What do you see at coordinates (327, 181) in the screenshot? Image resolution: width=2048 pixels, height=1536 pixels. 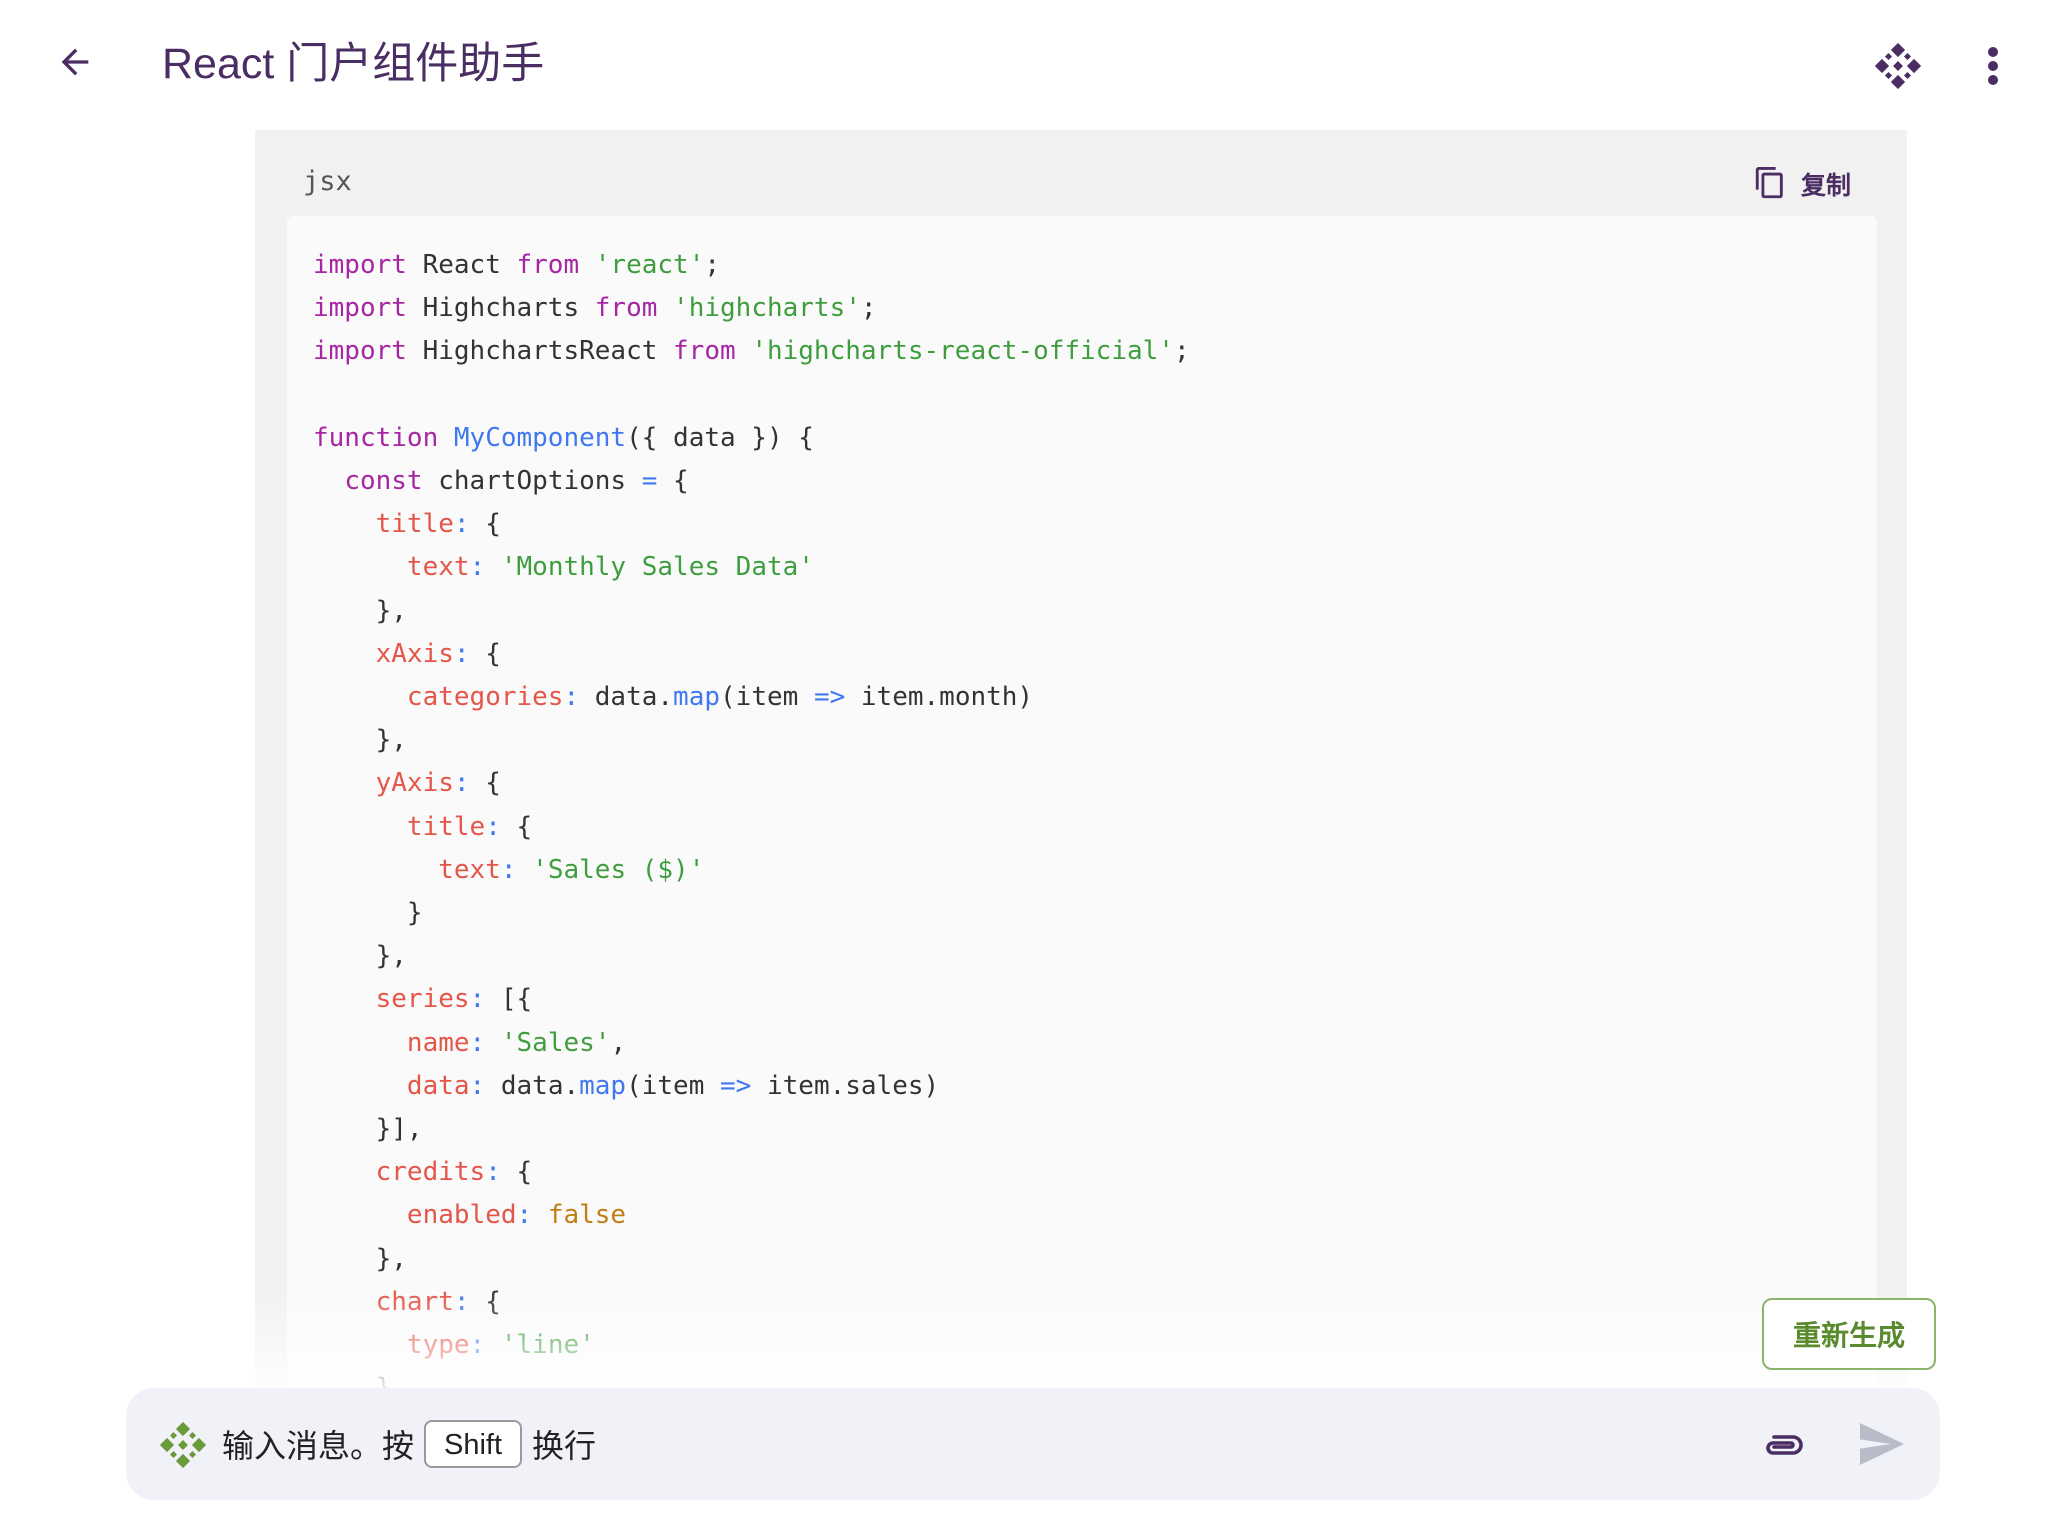 I see `code-language-label: jsx` at bounding box center [327, 181].